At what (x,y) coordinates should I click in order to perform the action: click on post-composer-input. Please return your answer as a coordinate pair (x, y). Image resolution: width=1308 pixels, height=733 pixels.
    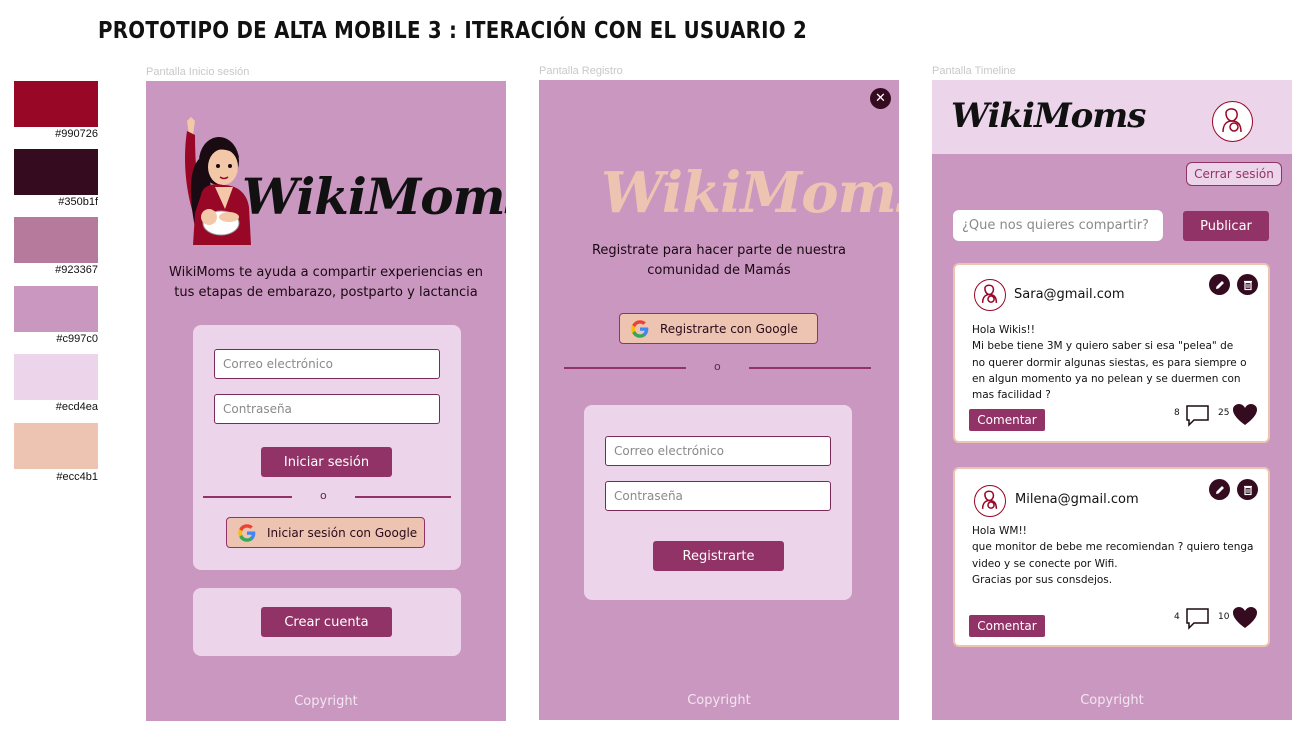
    Looking at the image, I should click on (1058, 225).